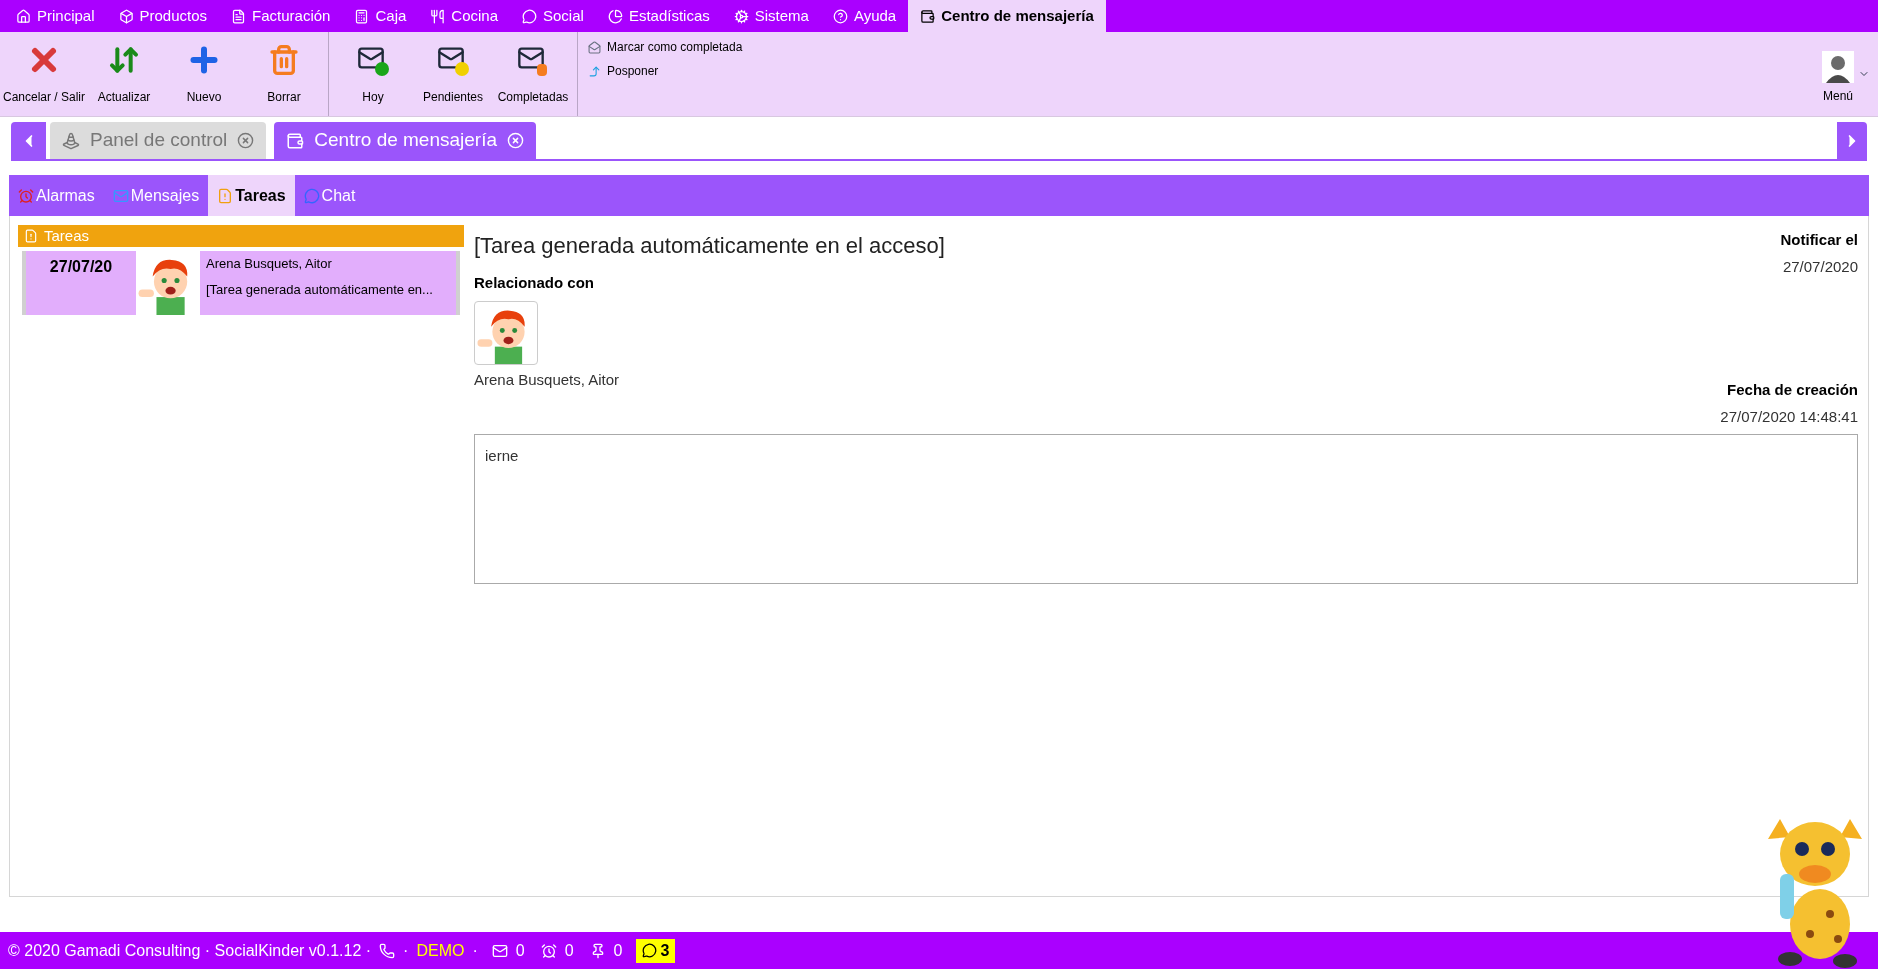 This screenshot has height=969, width=1878. What do you see at coordinates (665, 47) in the screenshot?
I see `action-link: Marcar como completada` at bounding box center [665, 47].